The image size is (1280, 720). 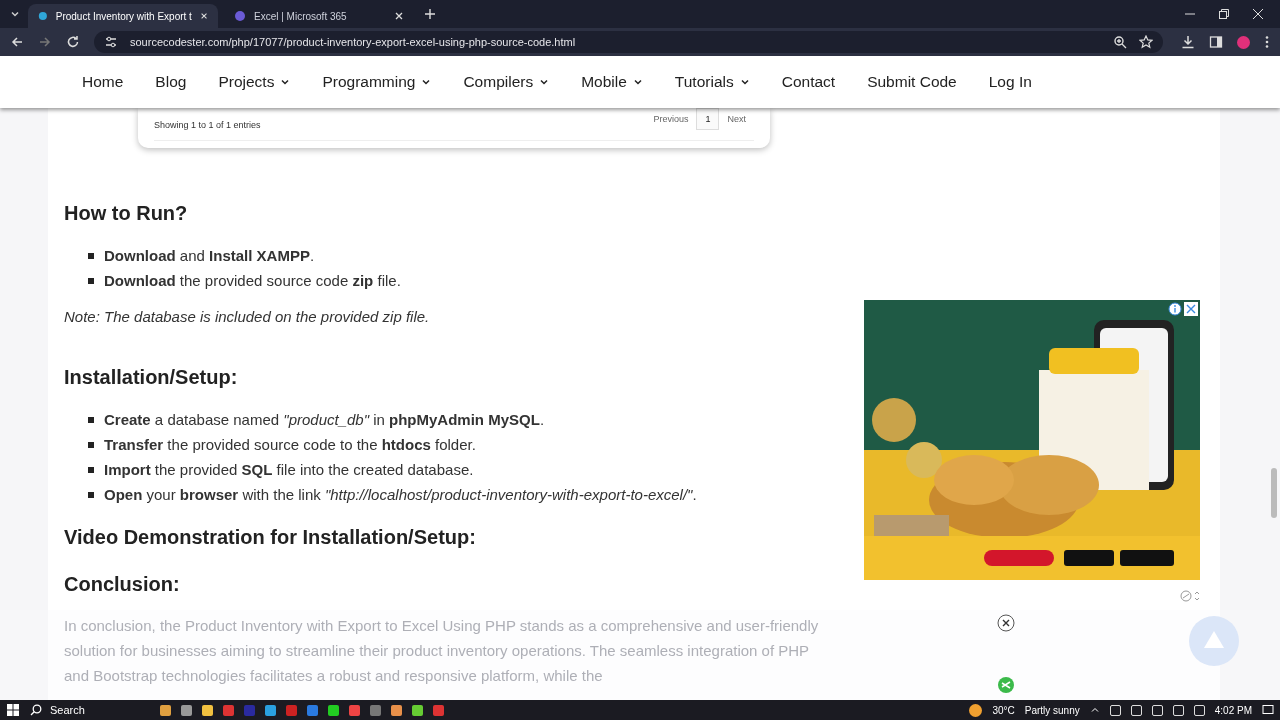 I want to click on nav-link: Programming, so click(x=377, y=82).